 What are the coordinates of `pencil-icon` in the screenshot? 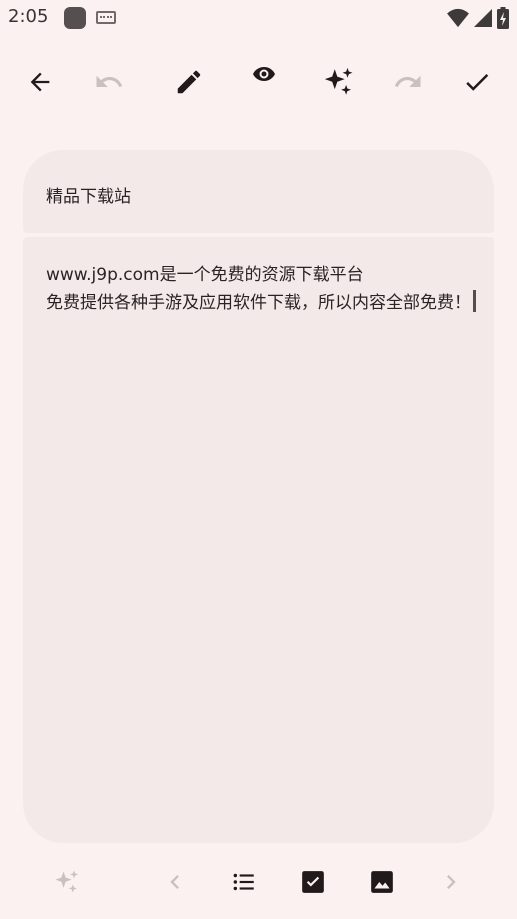 It's located at (189, 82).